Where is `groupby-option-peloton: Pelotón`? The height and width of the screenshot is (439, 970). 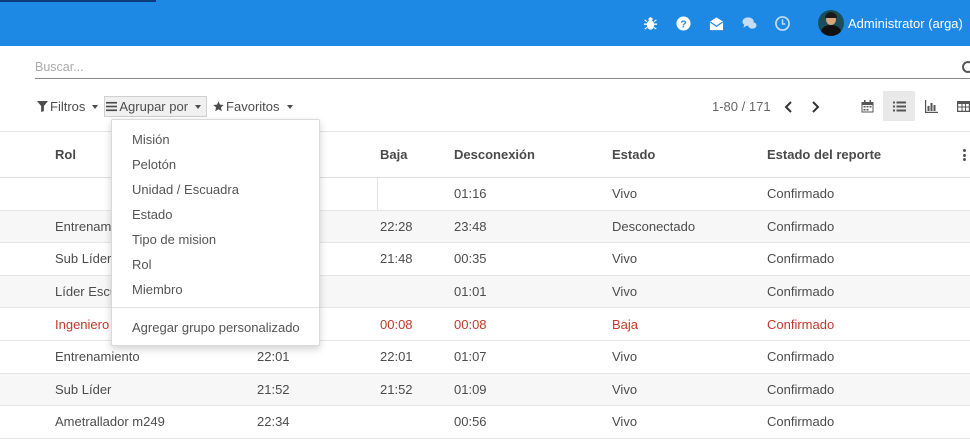
groupby-option-peloton: Pelotón is located at coordinates (154, 164).